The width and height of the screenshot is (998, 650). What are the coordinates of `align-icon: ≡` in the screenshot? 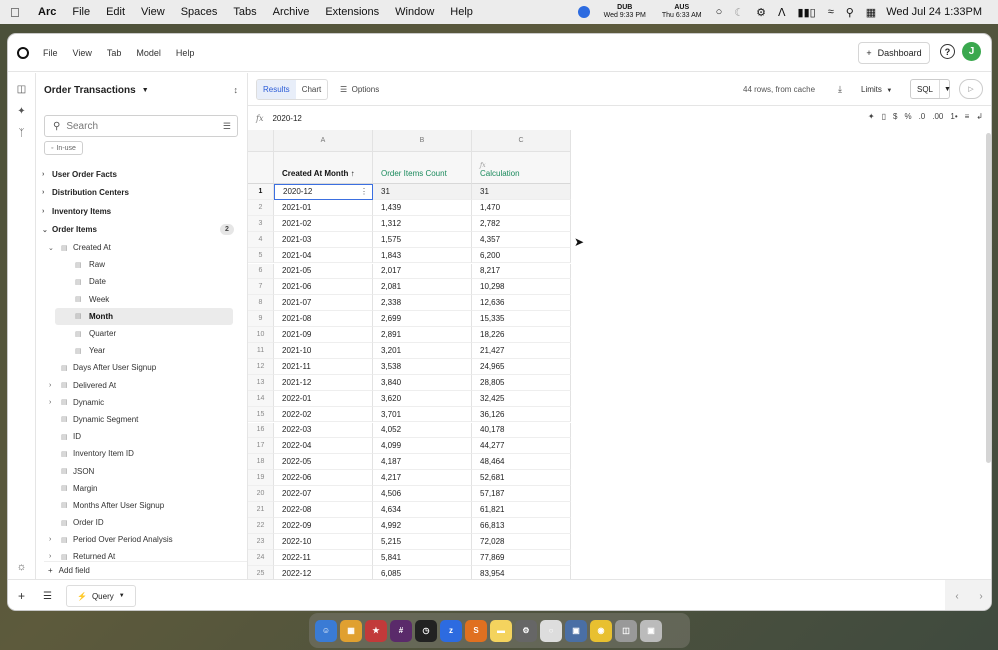 It's located at (967, 116).